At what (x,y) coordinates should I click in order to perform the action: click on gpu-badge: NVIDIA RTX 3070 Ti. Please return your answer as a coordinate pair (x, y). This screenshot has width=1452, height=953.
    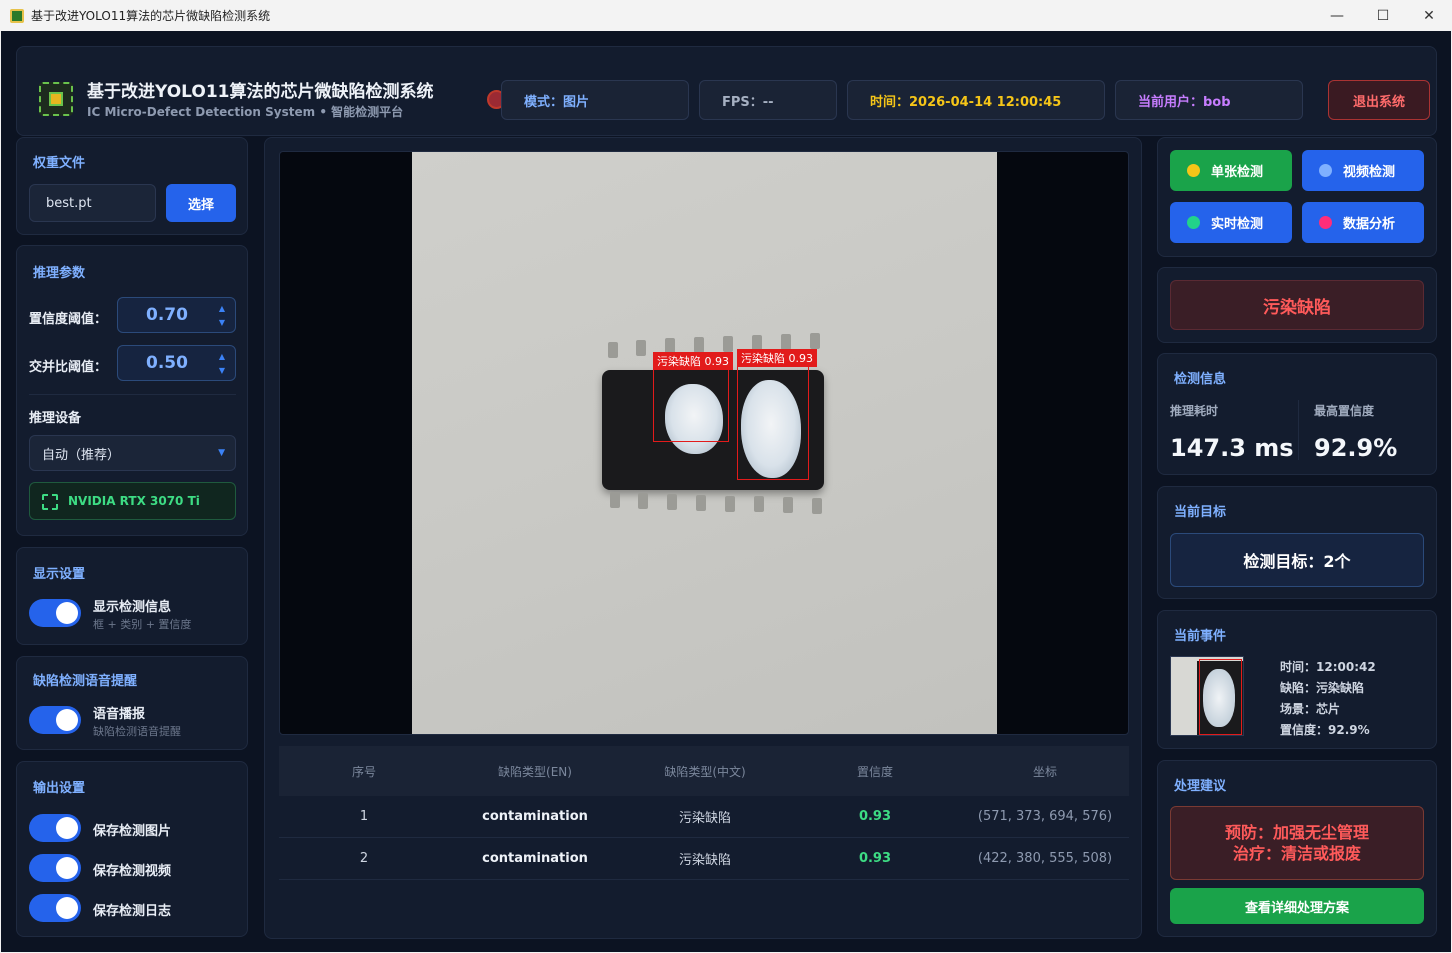
    Looking at the image, I should click on (132, 501).